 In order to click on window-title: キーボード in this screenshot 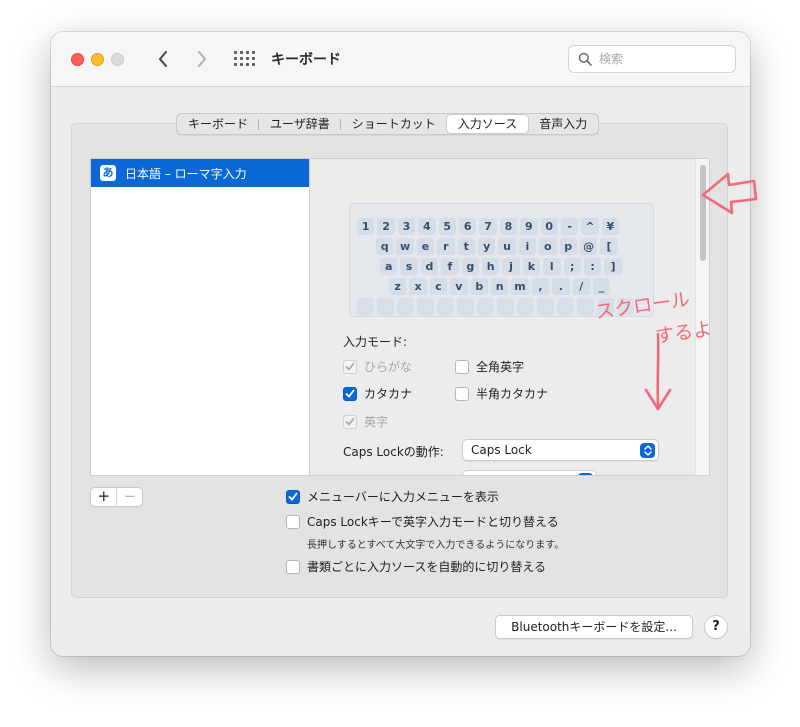, I will do `click(306, 60)`.